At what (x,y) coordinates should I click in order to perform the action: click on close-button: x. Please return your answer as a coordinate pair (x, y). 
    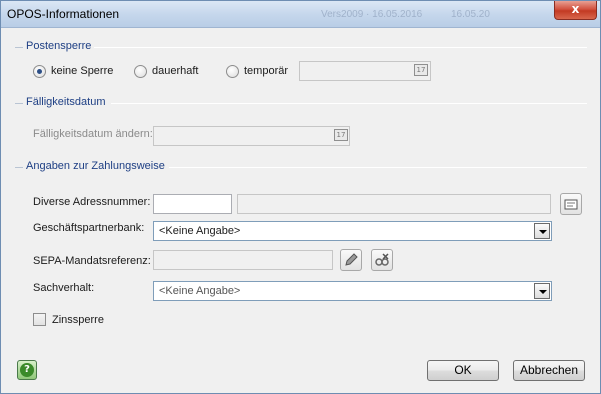
    Looking at the image, I should click on (575, 10).